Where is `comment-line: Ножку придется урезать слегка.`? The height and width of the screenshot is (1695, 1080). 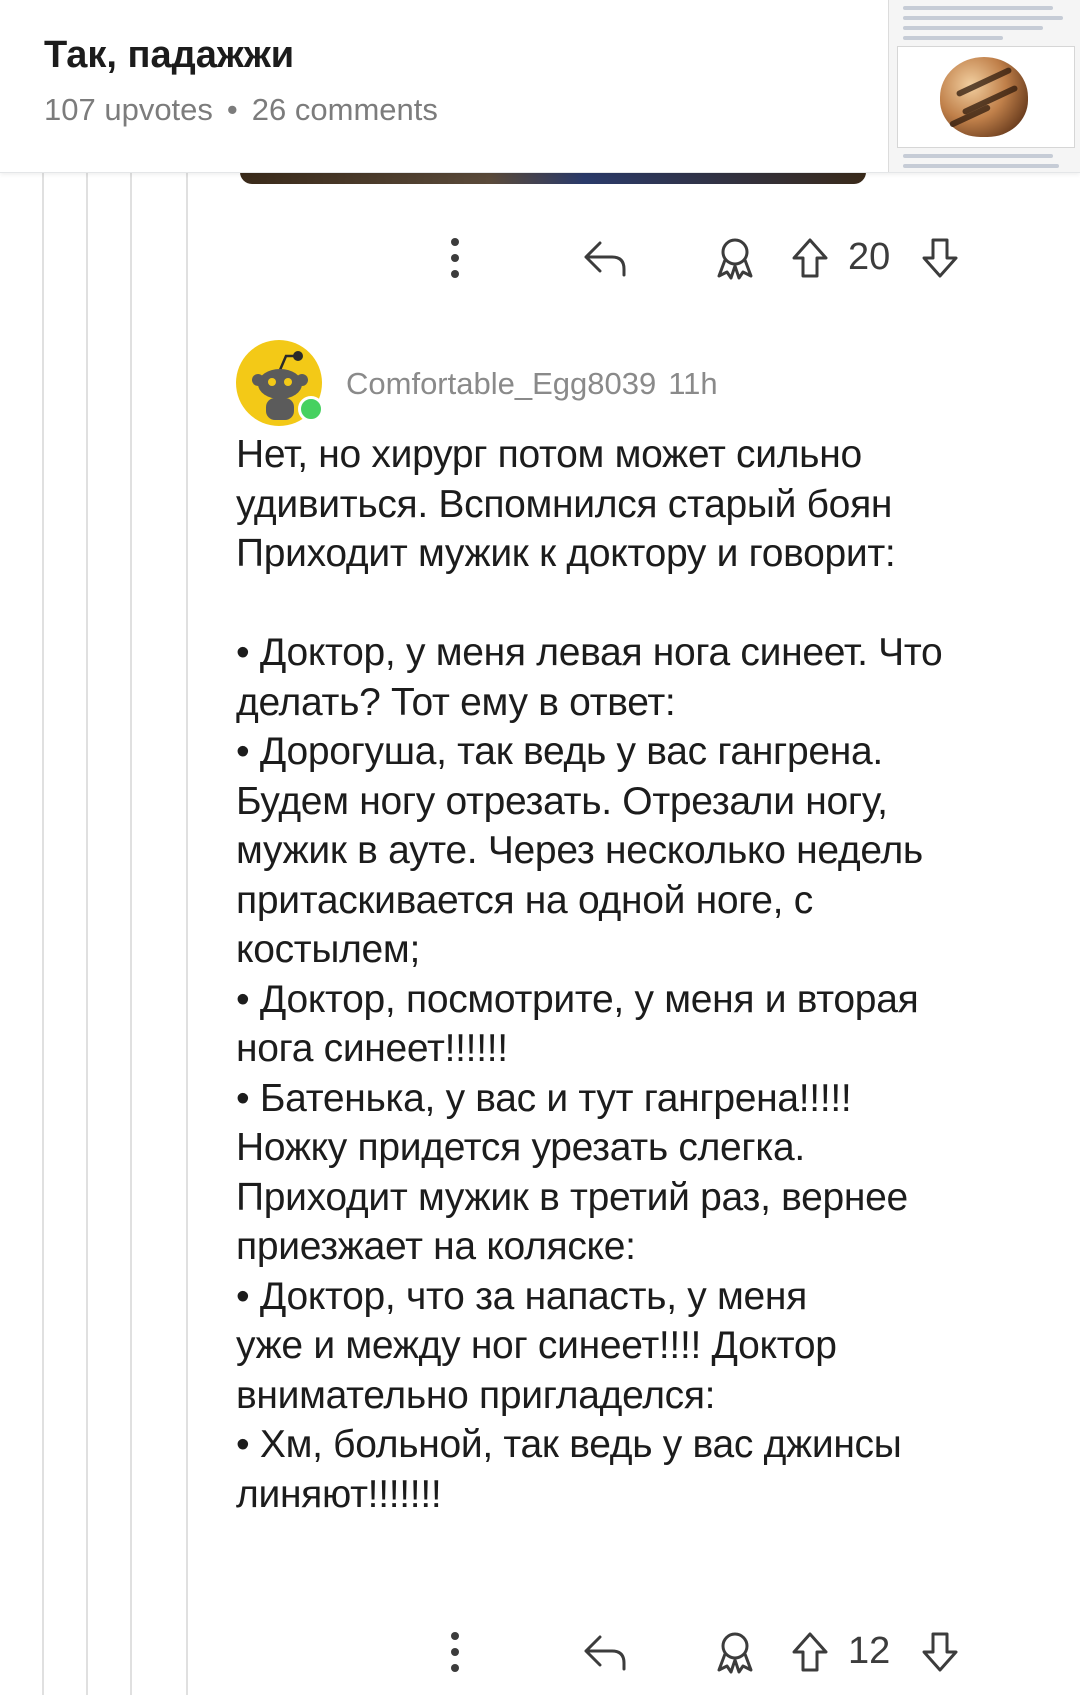
comment-line: Ножку придется урезать слегка. is located at coordinates (520, 1147).